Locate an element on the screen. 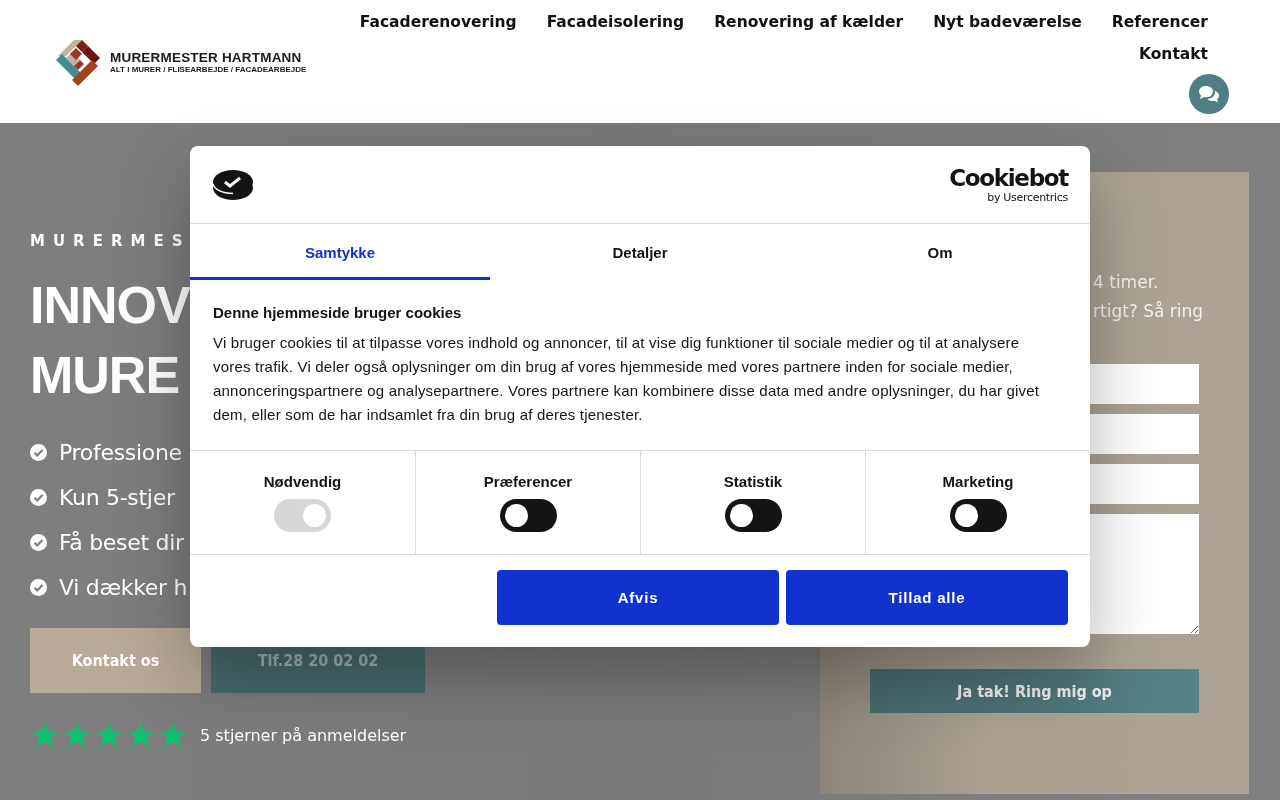  brand-logo: Cookiebot is located at coordinates (1008, 178).